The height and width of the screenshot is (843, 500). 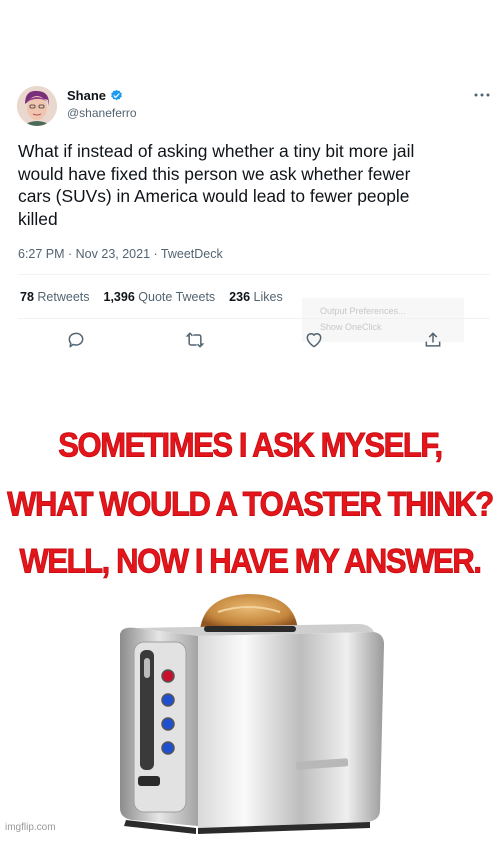 What do you see at coordinates (195, 340) in the screenshot?
I see `retweet-icon` at bounding box center [195, 340].